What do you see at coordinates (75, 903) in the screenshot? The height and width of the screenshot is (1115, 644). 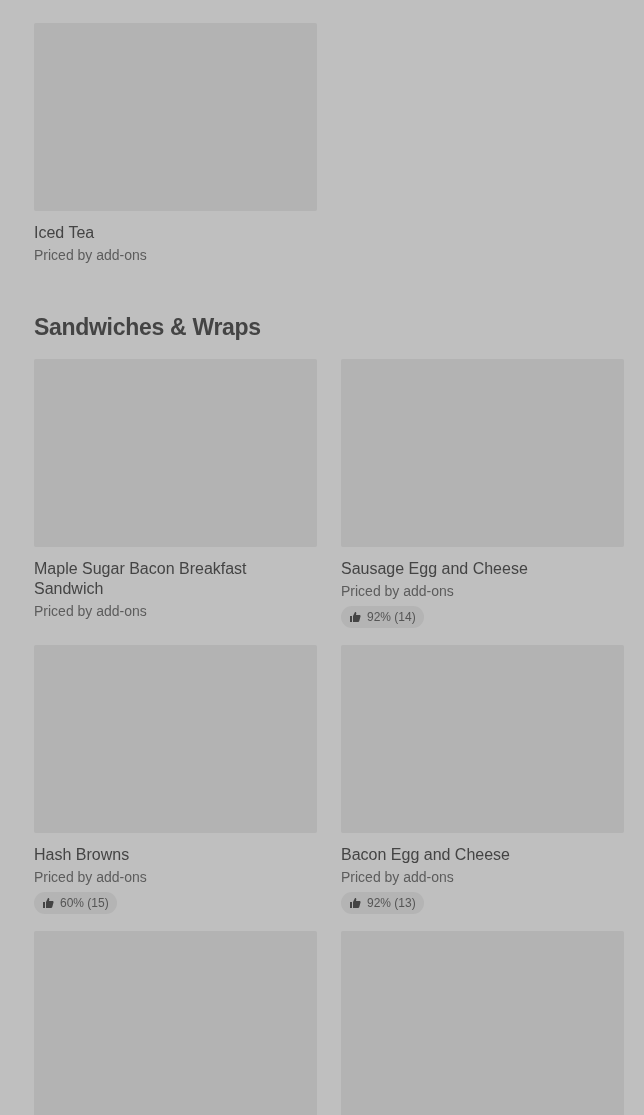 I see `rating-badge: 60% (15)` at bounding box center [75, 903].